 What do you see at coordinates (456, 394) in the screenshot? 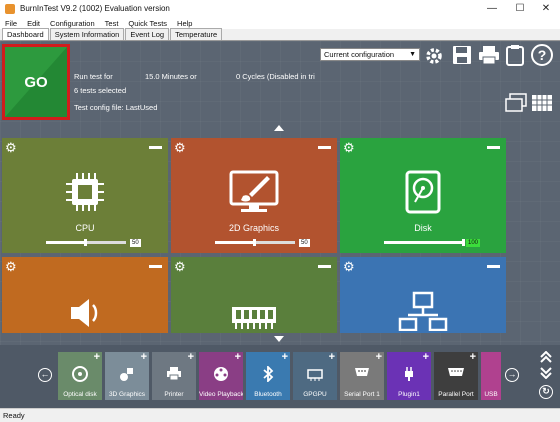
I see `dock-item-label: Parallel Port` at bounding box center [456, 394].